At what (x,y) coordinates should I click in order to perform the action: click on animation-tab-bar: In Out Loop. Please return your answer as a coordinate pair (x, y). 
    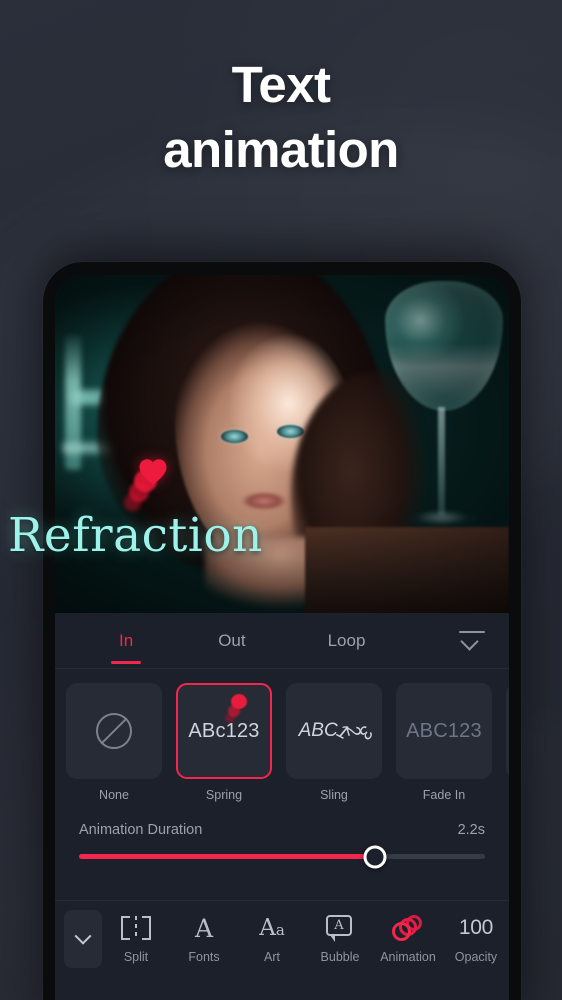
    Looking at the image, I should click on (282, 641).